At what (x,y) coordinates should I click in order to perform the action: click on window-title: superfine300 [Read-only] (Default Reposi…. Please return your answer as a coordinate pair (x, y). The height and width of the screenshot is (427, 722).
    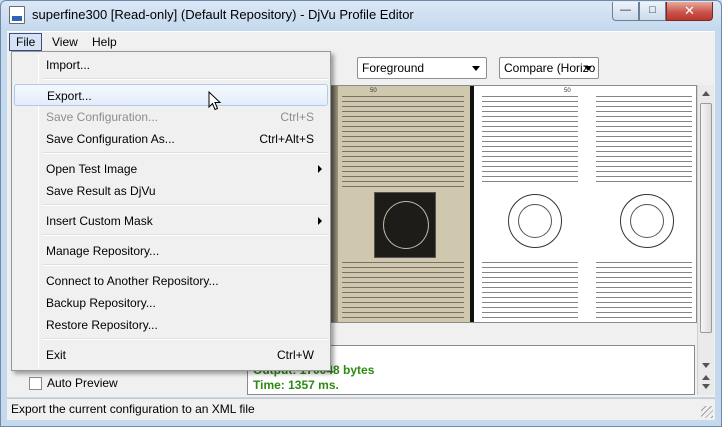
    Looking at the image, I should click on (223, 14).